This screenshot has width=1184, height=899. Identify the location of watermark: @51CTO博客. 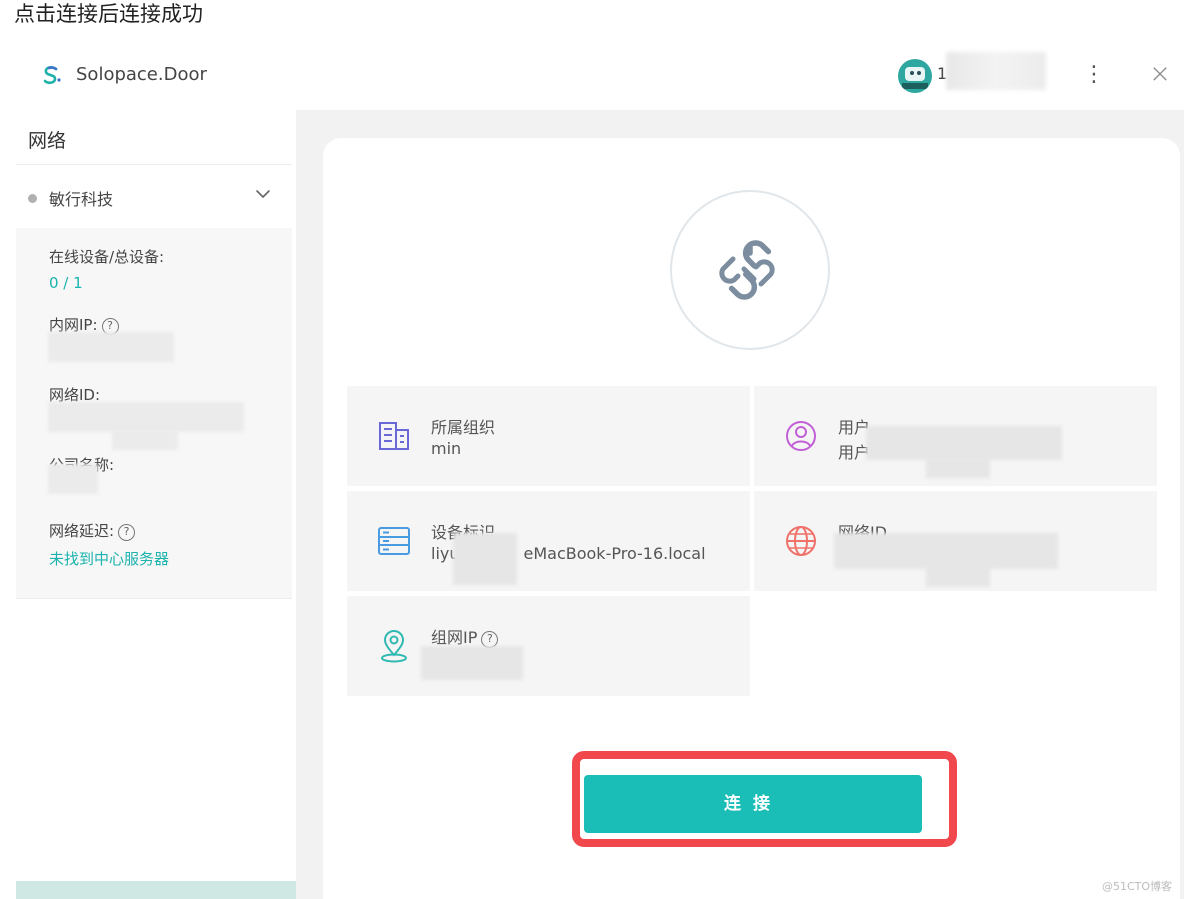
(1137, 886).